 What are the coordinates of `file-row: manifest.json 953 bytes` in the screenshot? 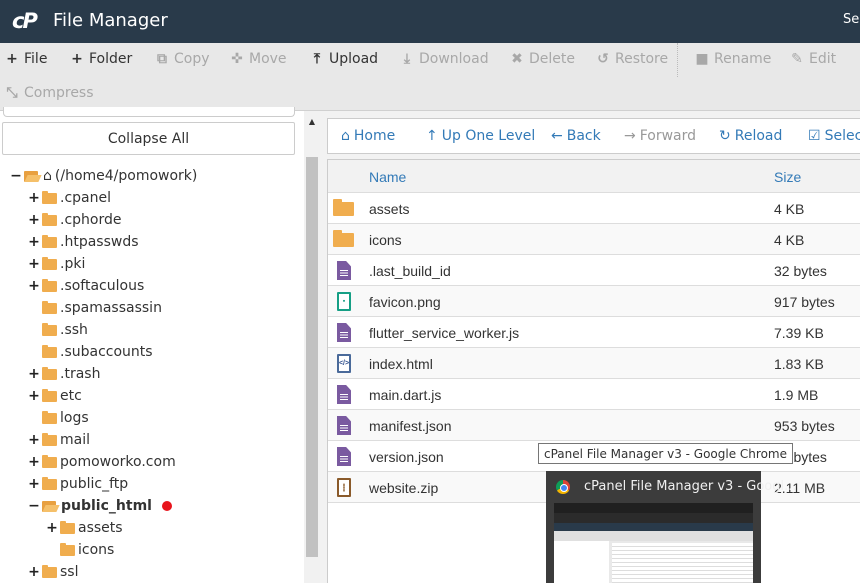 It's located at (594, 425).